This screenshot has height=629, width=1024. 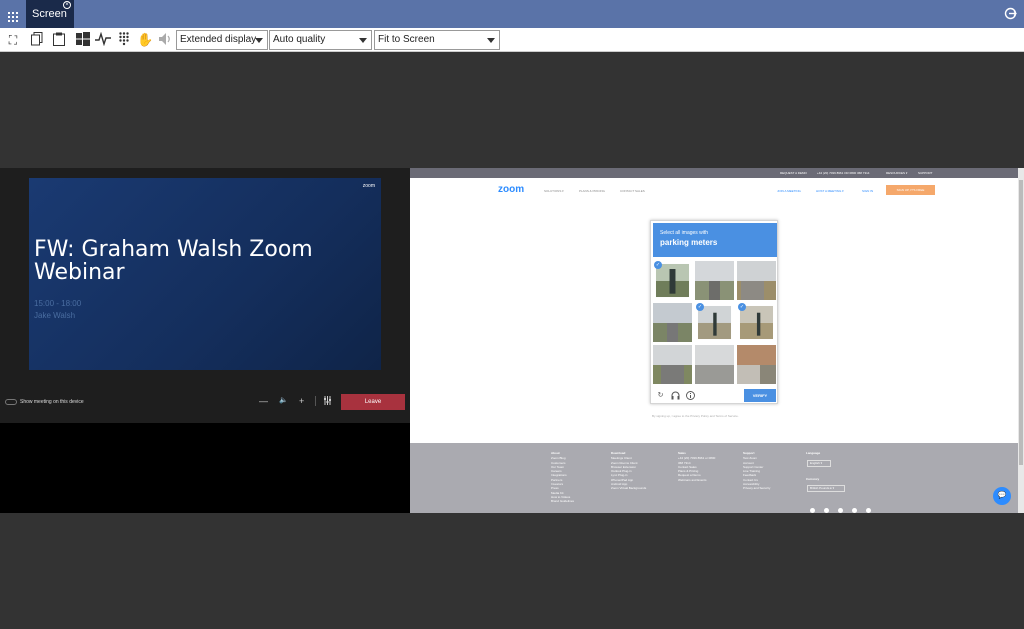 I want to click on footer-heading: About, so click(x=555, y=453).